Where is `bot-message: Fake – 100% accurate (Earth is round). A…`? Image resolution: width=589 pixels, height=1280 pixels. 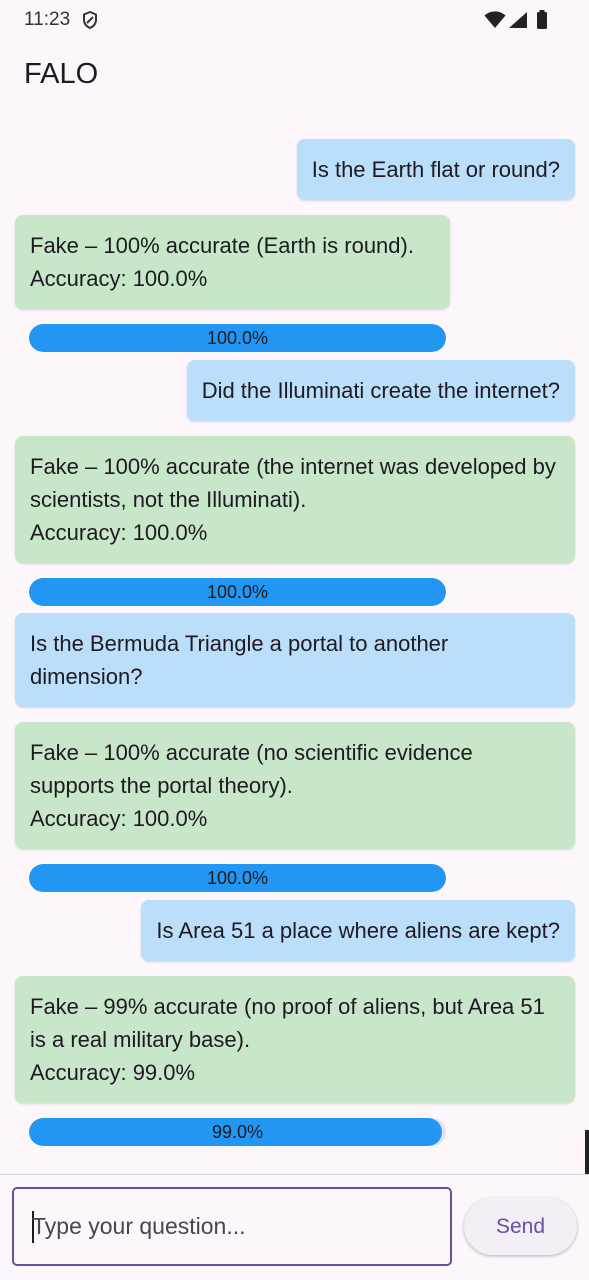
bot-message: Fake – 100% accurate (Earth is round). A… is located at coordinates (232, 262).